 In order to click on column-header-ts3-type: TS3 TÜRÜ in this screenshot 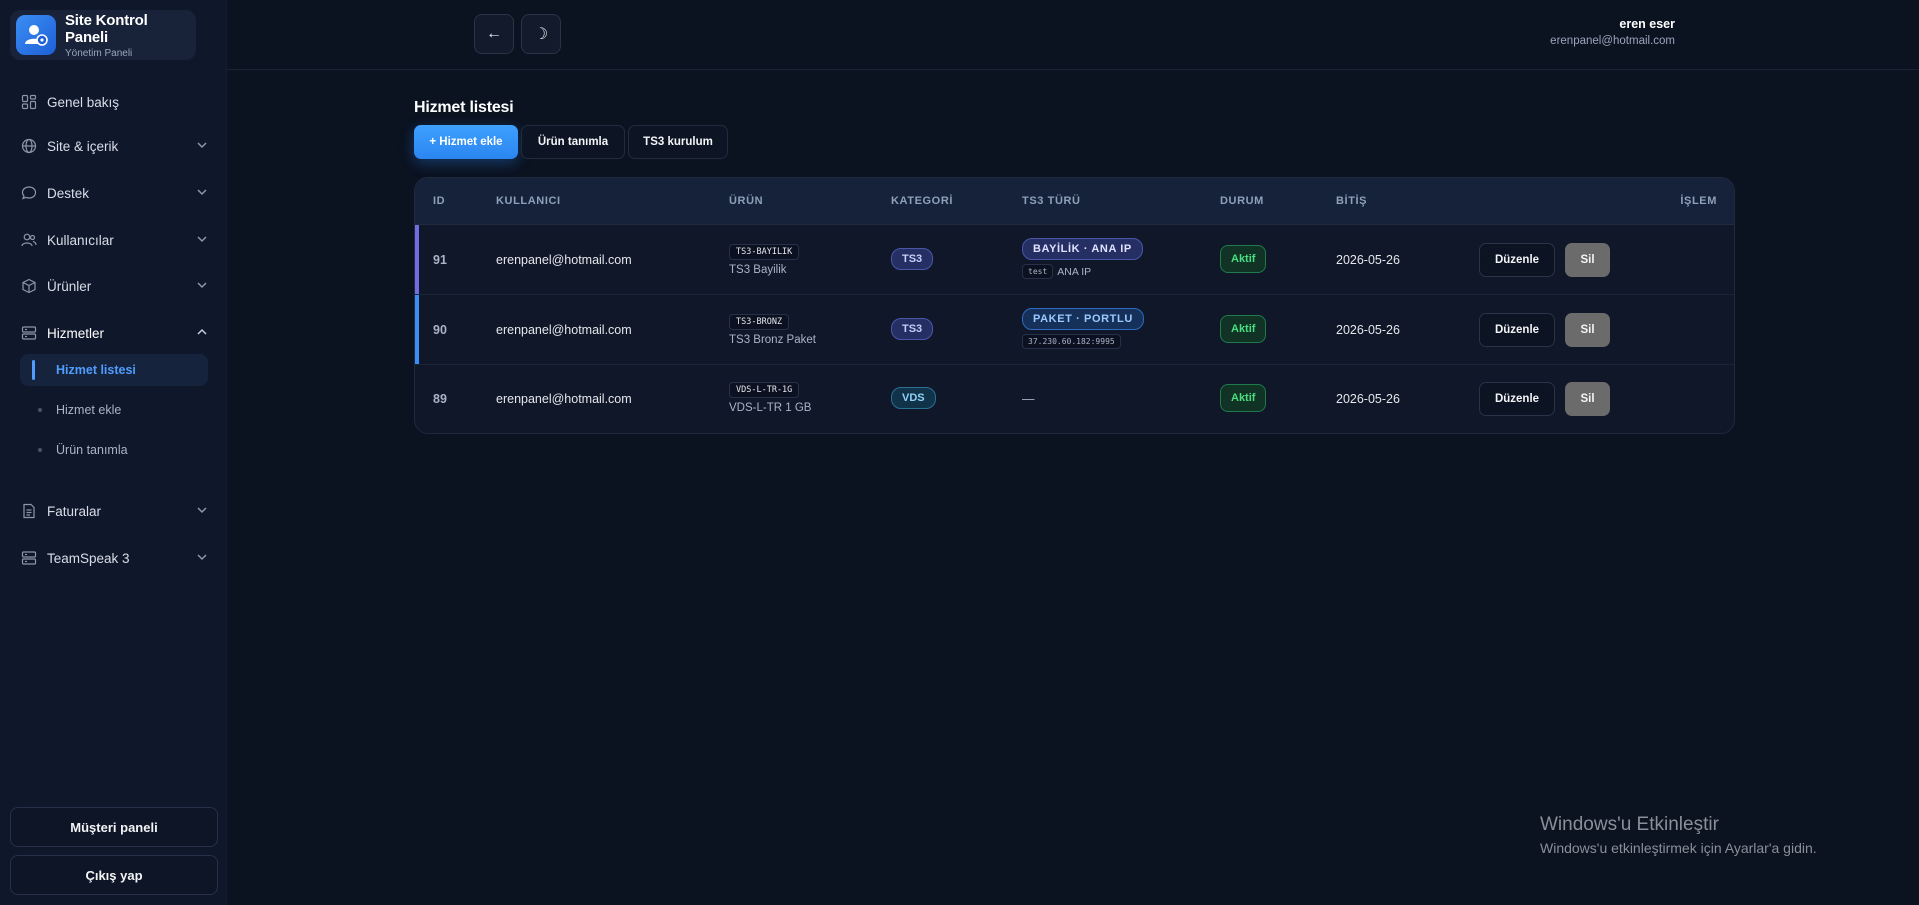, I will do `click(1051, 201)`.